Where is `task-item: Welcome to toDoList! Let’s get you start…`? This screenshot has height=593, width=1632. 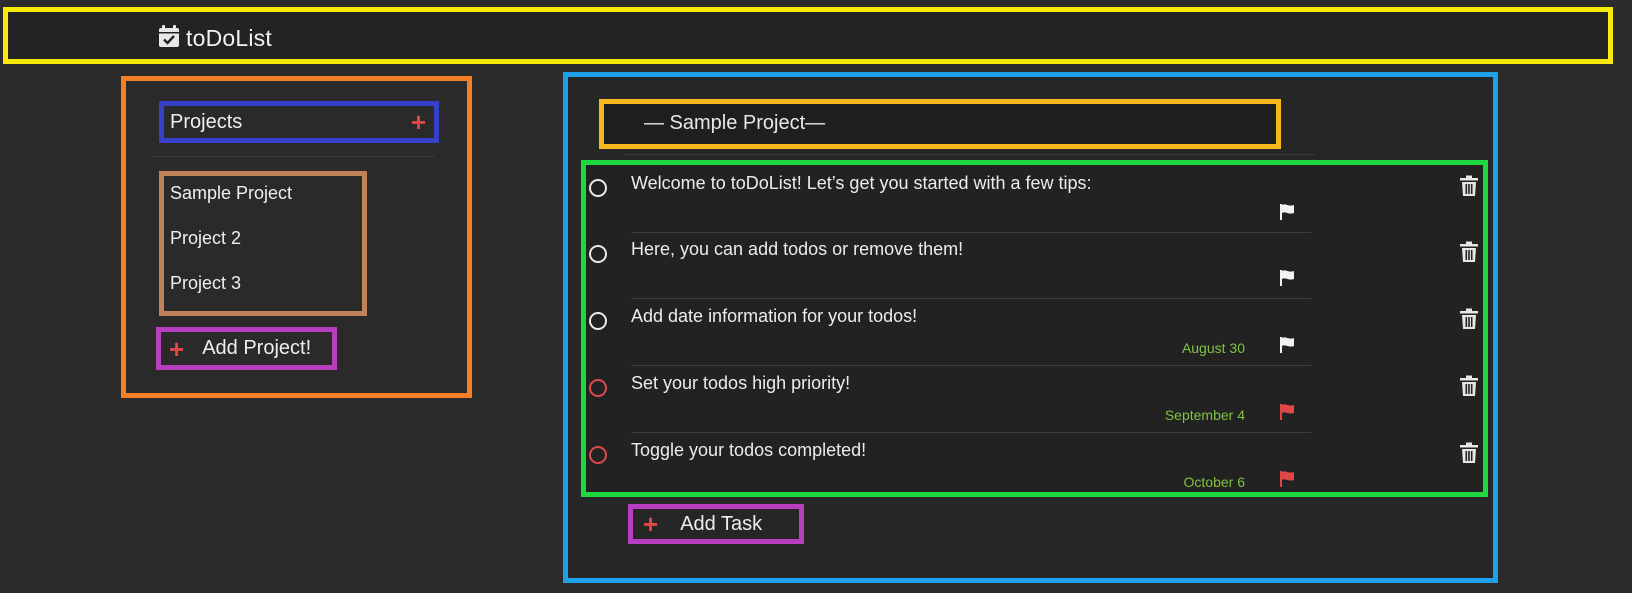
task-item: Welcome to toDoList! Let’s get you start… is located at coordinates (1034, 199).